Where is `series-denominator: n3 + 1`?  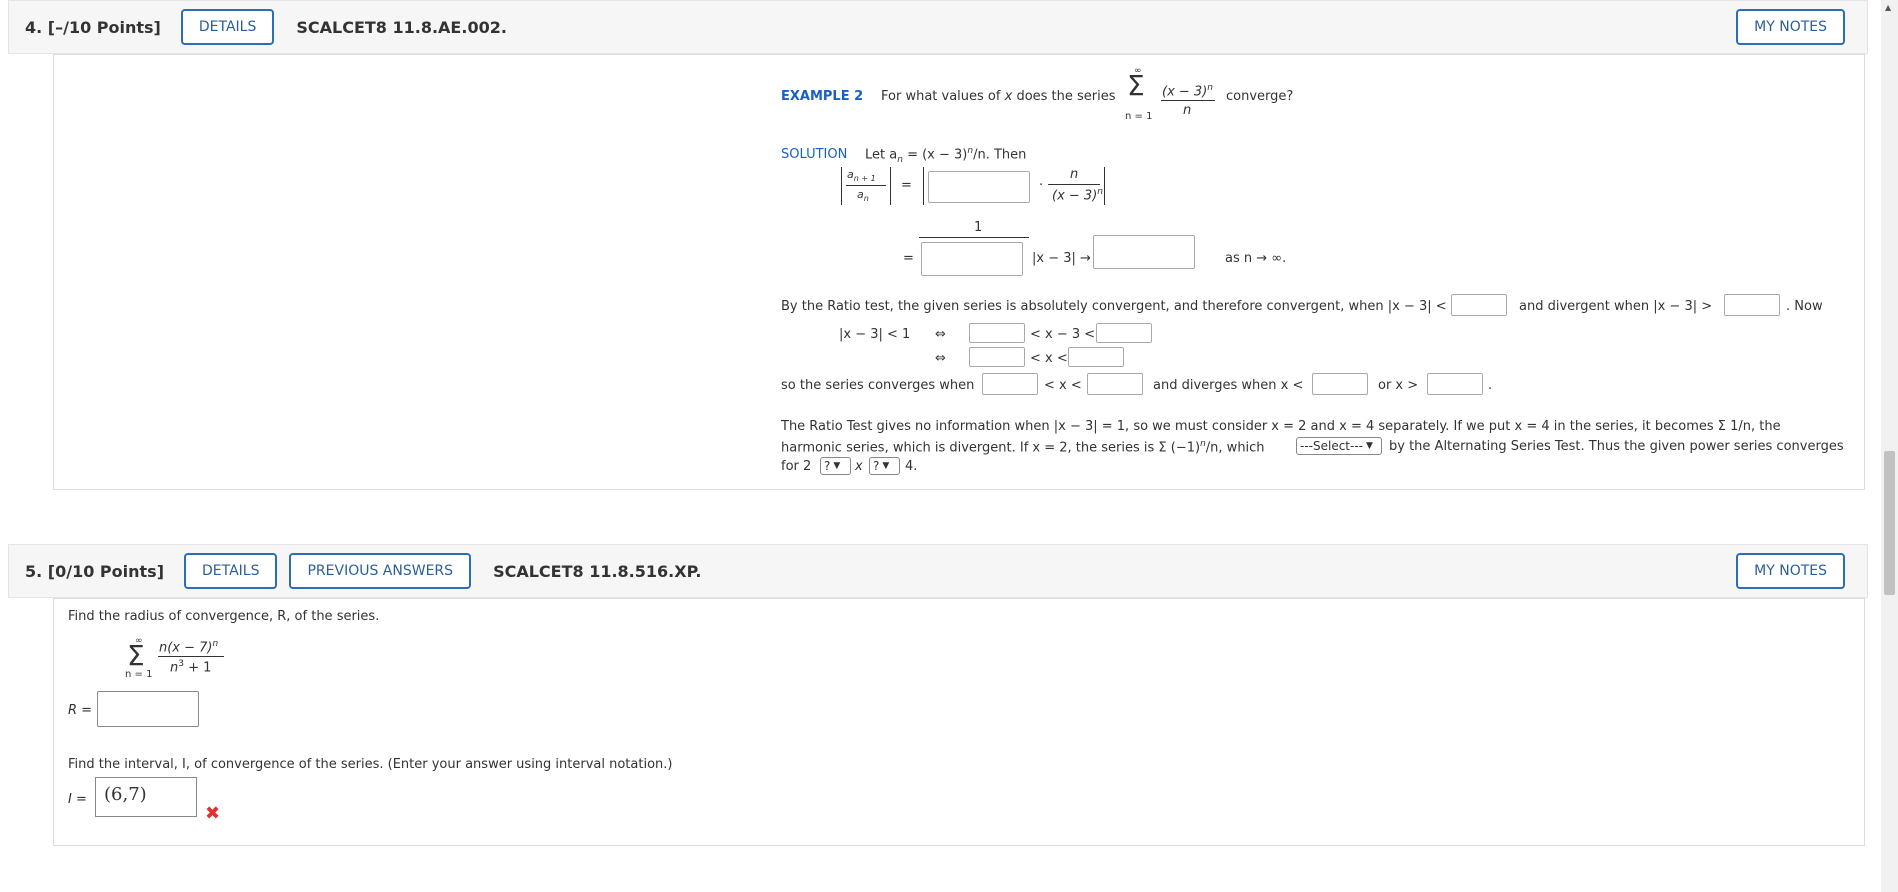 series-denominator: n3 + 1 is located at coordinates (191, 667).